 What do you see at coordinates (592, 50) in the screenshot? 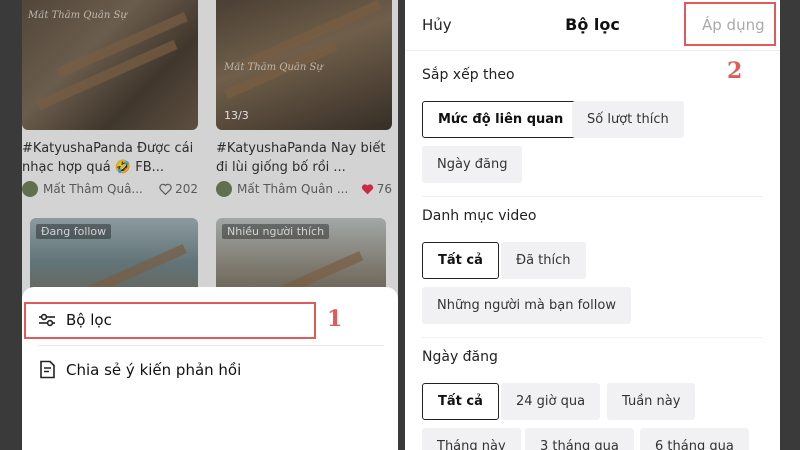
I see `header-divider` at bounding box center [592, 50].